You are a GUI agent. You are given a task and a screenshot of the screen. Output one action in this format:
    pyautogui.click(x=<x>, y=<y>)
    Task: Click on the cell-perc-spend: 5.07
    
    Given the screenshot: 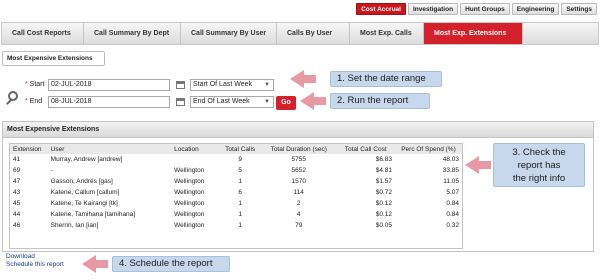 What is the action you would take?
    pyautogui.click(x=452, y=192)
    